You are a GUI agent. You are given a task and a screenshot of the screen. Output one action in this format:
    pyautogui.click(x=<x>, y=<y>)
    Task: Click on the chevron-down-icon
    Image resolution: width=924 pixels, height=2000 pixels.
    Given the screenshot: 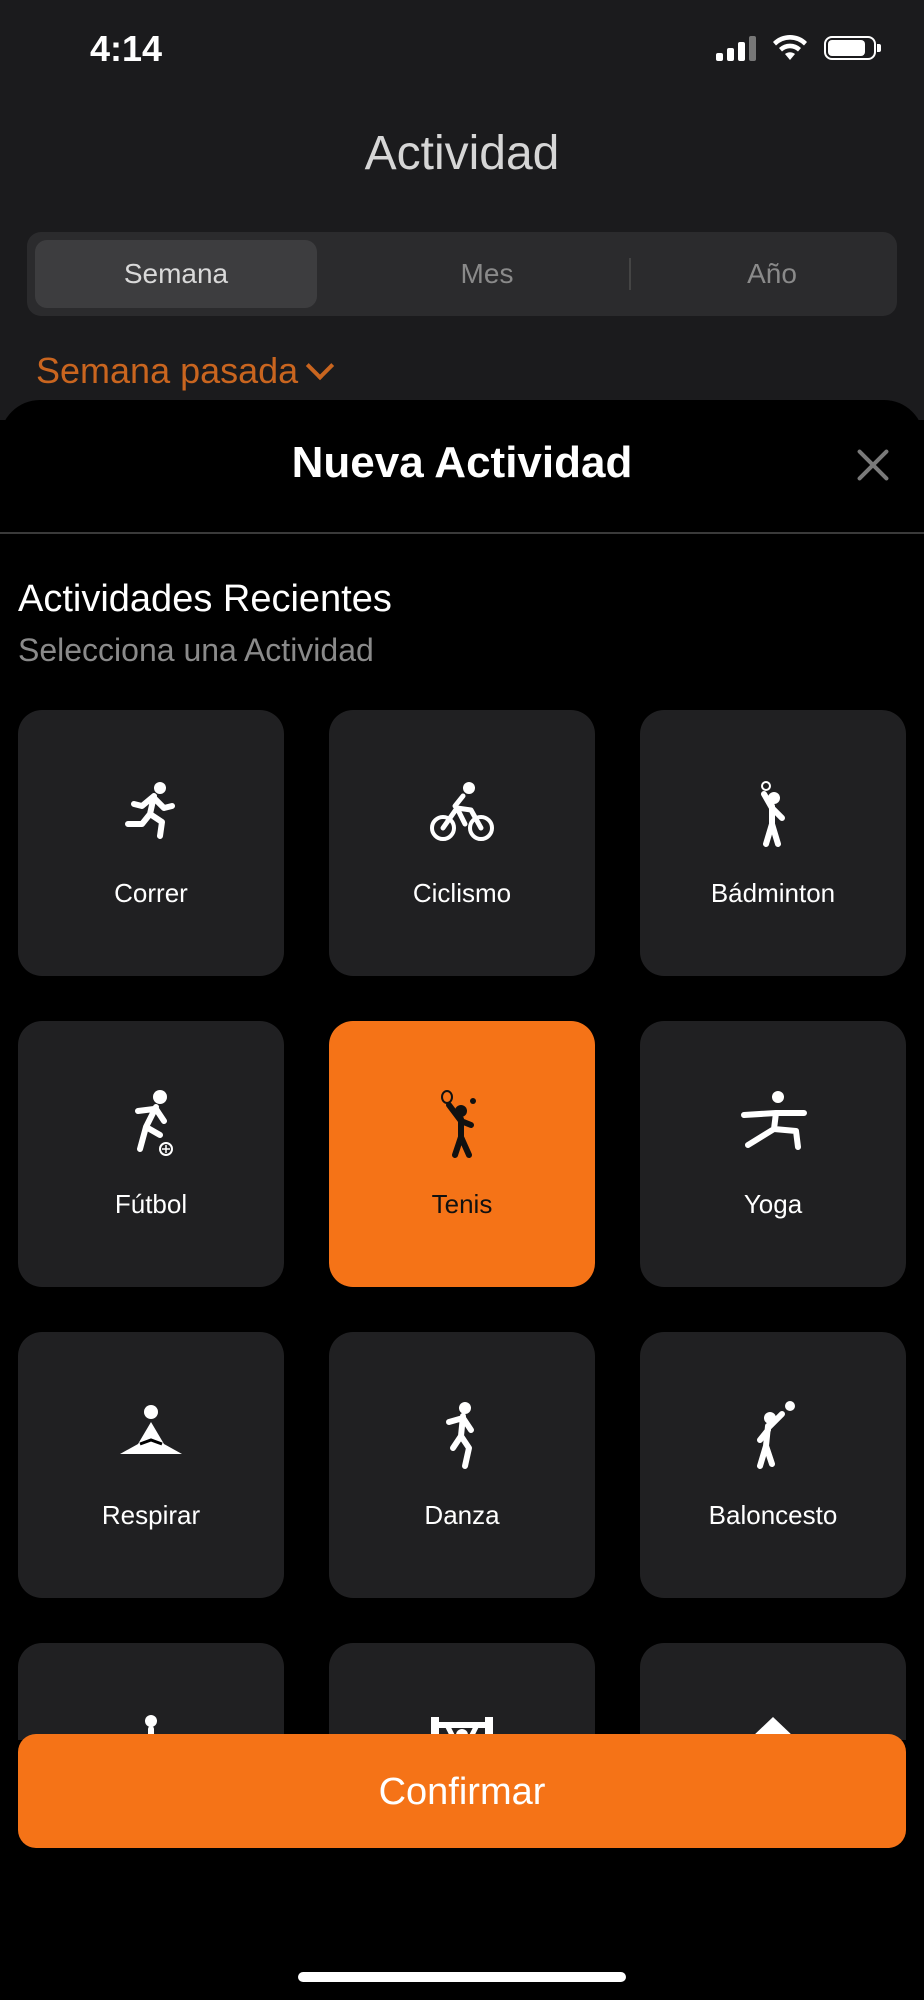 What is the action you would take?
    pyautogui.click(x=320, y=366)
    